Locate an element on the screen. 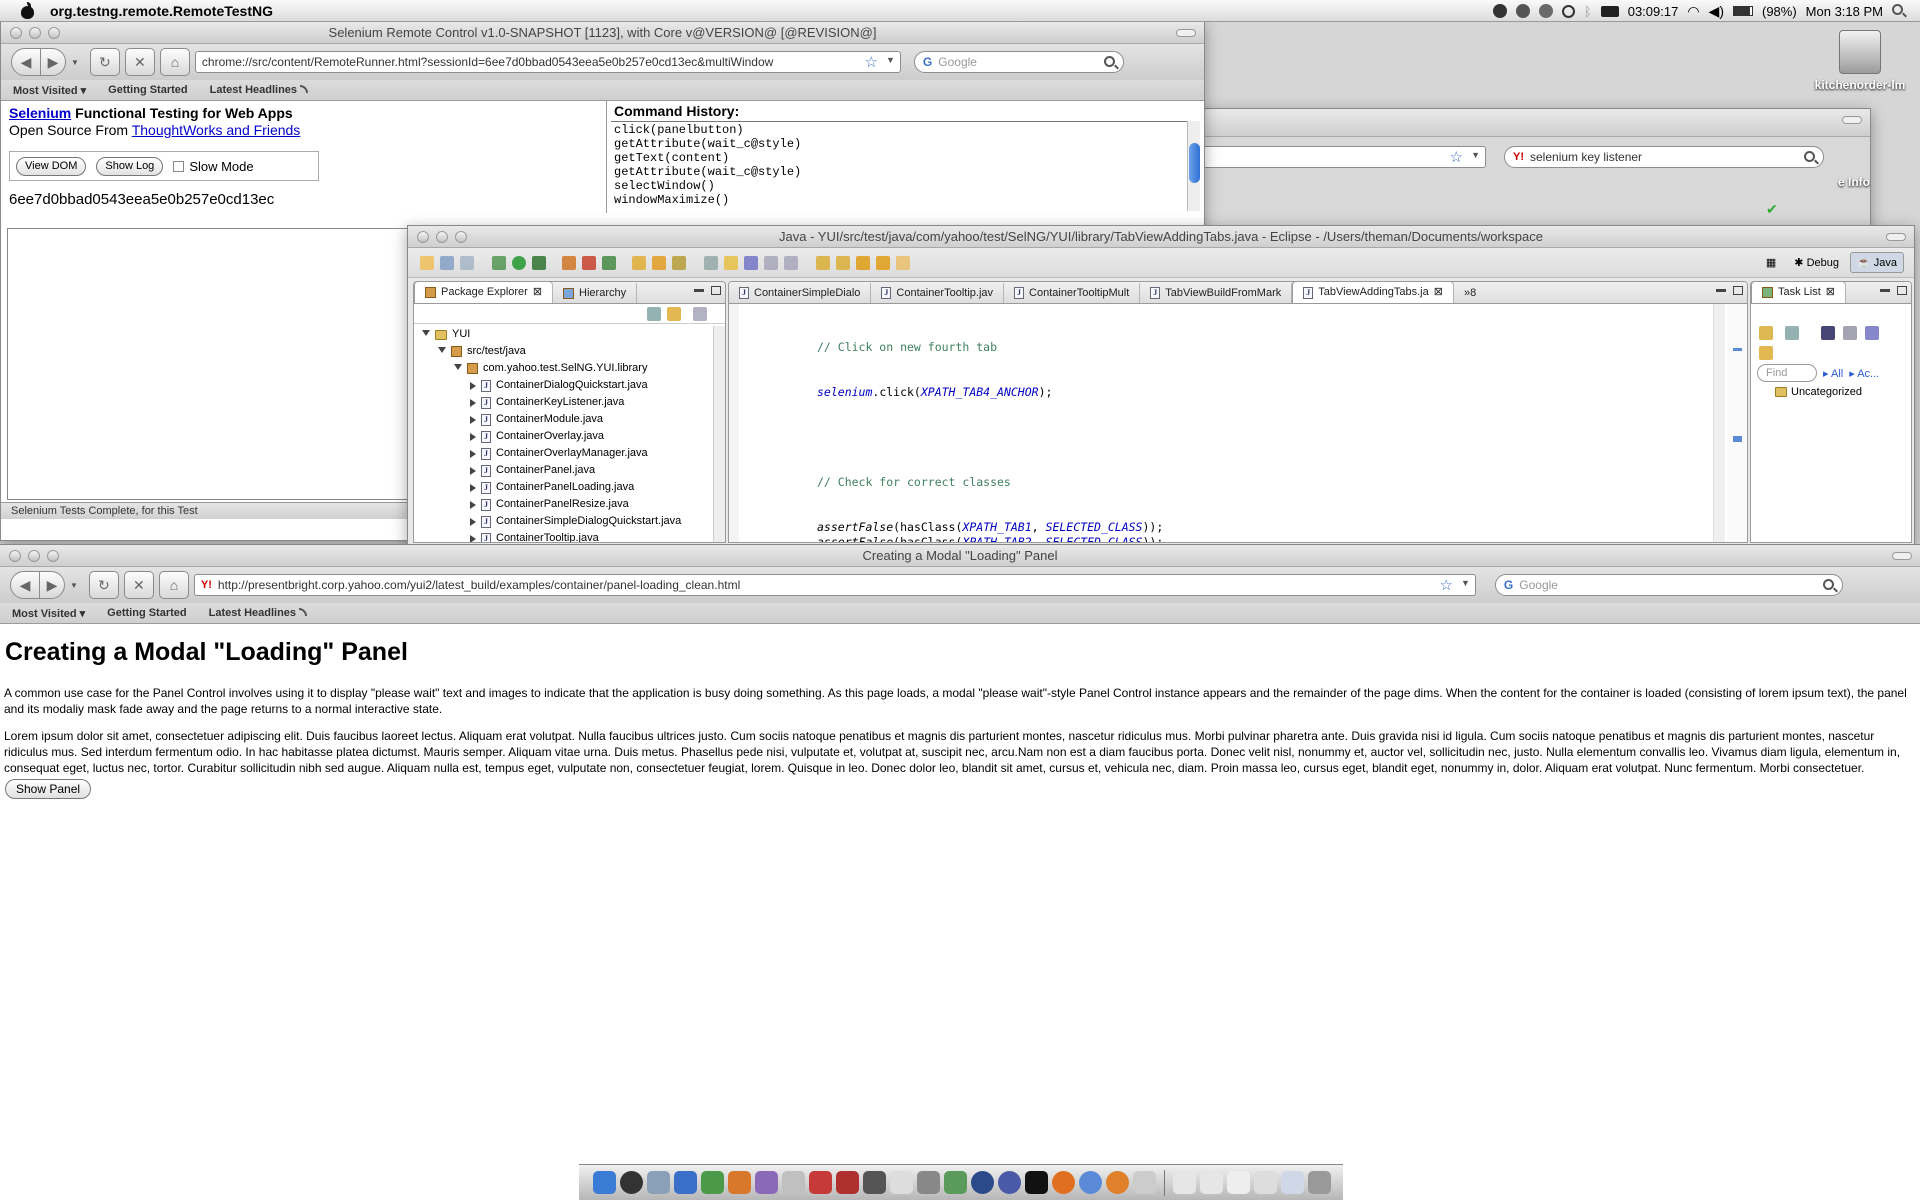  scroll-thumb is located at coordinates (1194, 163).